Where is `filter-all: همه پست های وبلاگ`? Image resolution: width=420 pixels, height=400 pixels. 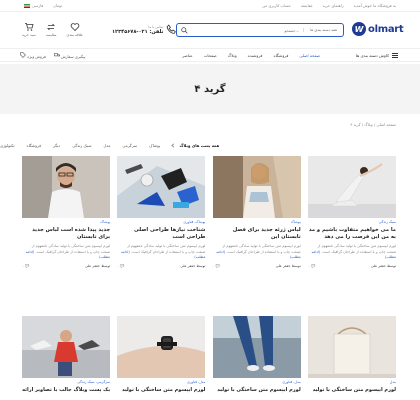
filter-all: همه پست های وبلاگ is located at coordinates (195, 145).